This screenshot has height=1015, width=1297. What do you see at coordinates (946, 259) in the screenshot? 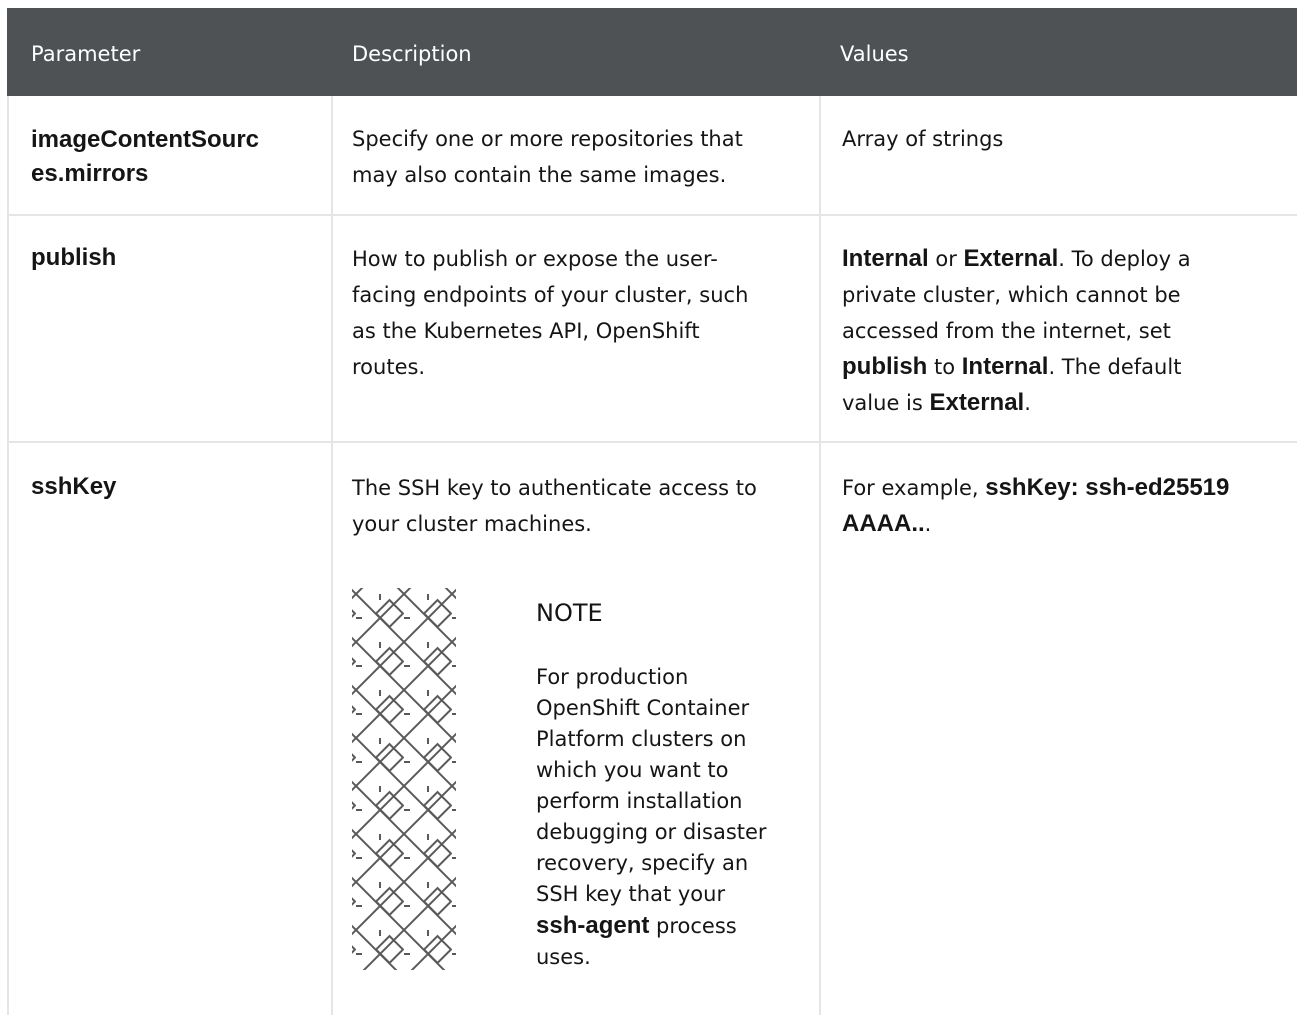
I see `text-or: or` at bounding box center [946, 259].